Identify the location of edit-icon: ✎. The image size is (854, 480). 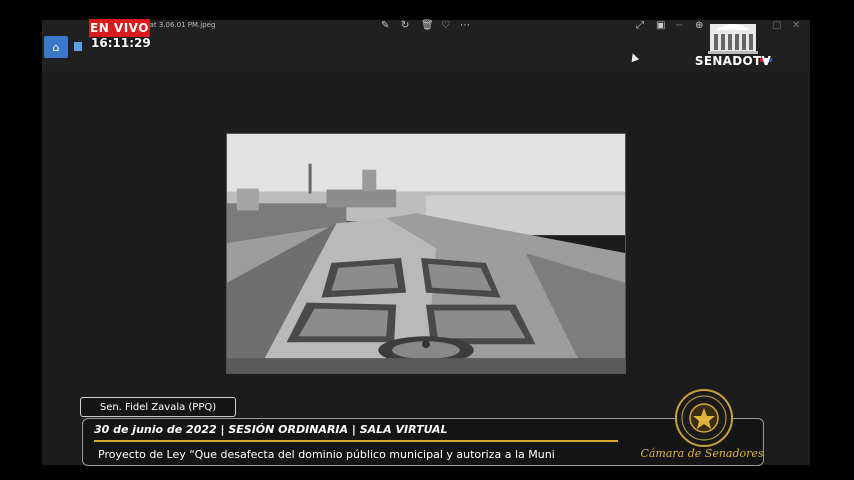
(385, 26).